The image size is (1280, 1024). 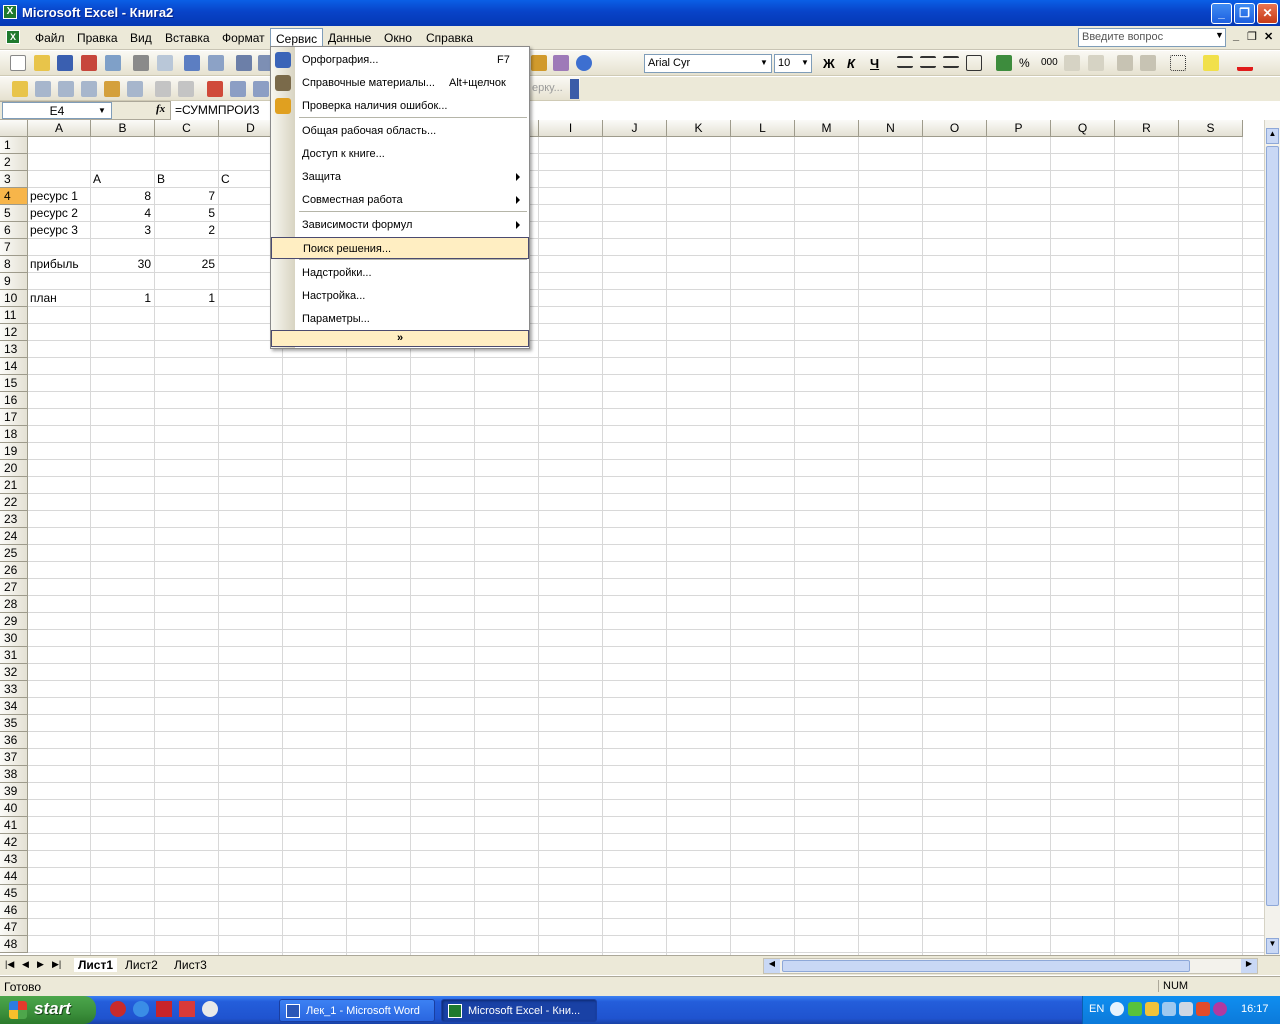 I want to click on cell-c6: 2, so click(x=187, y=230).